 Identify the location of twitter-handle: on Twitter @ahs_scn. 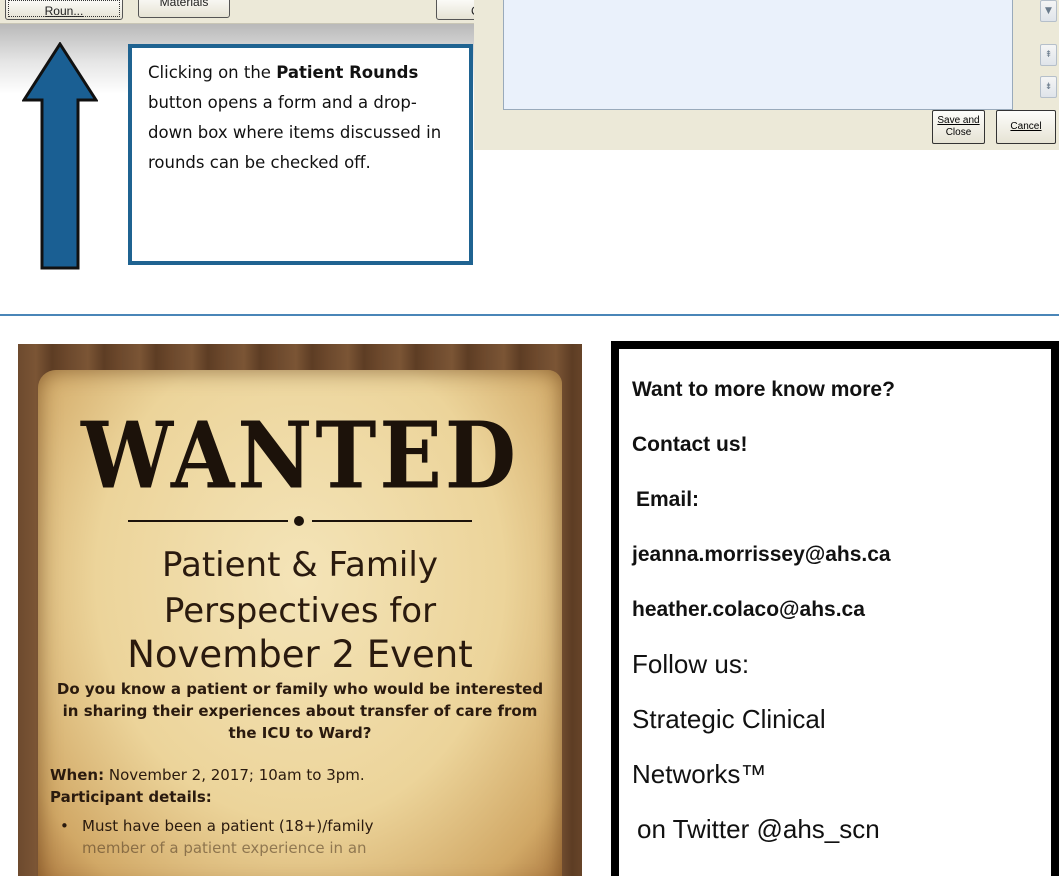
(841, 829).